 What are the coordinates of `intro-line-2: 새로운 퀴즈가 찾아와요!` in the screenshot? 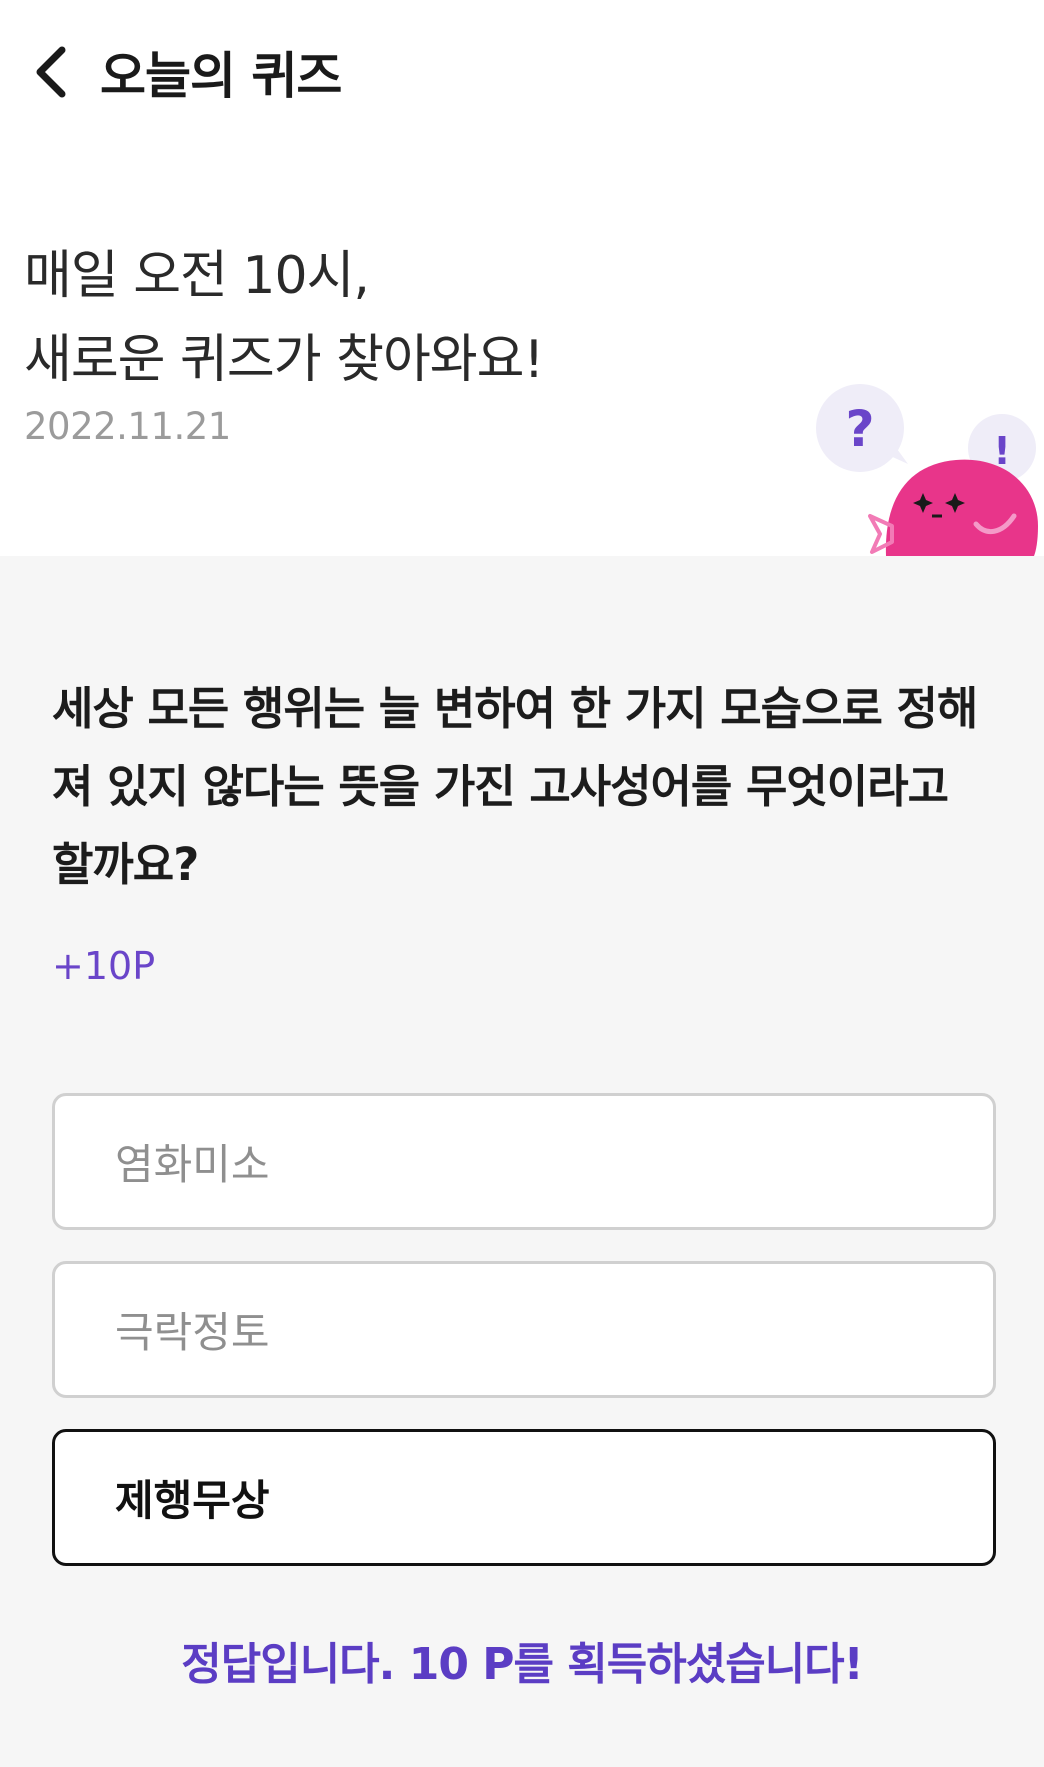 It's located at (284, 360).